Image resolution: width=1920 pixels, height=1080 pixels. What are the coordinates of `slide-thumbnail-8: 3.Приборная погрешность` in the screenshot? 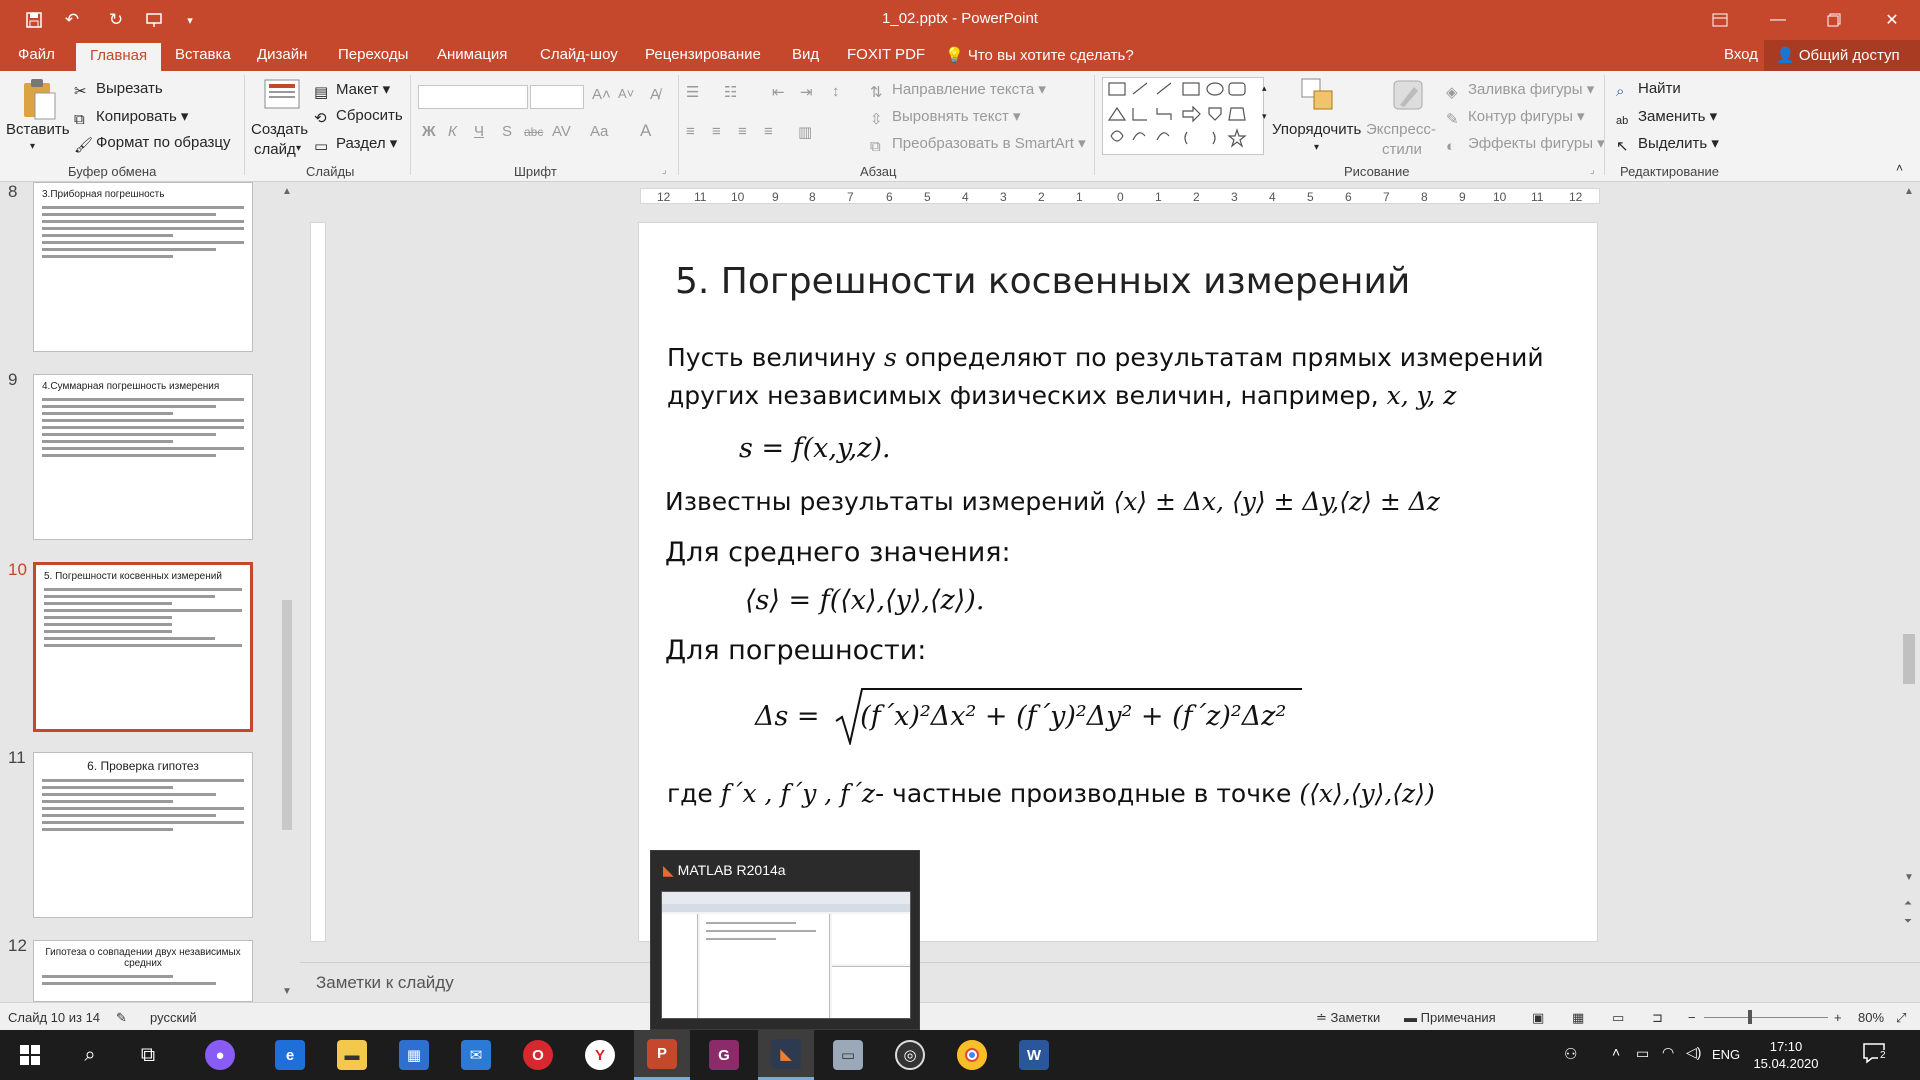 It's located at (143, 267).